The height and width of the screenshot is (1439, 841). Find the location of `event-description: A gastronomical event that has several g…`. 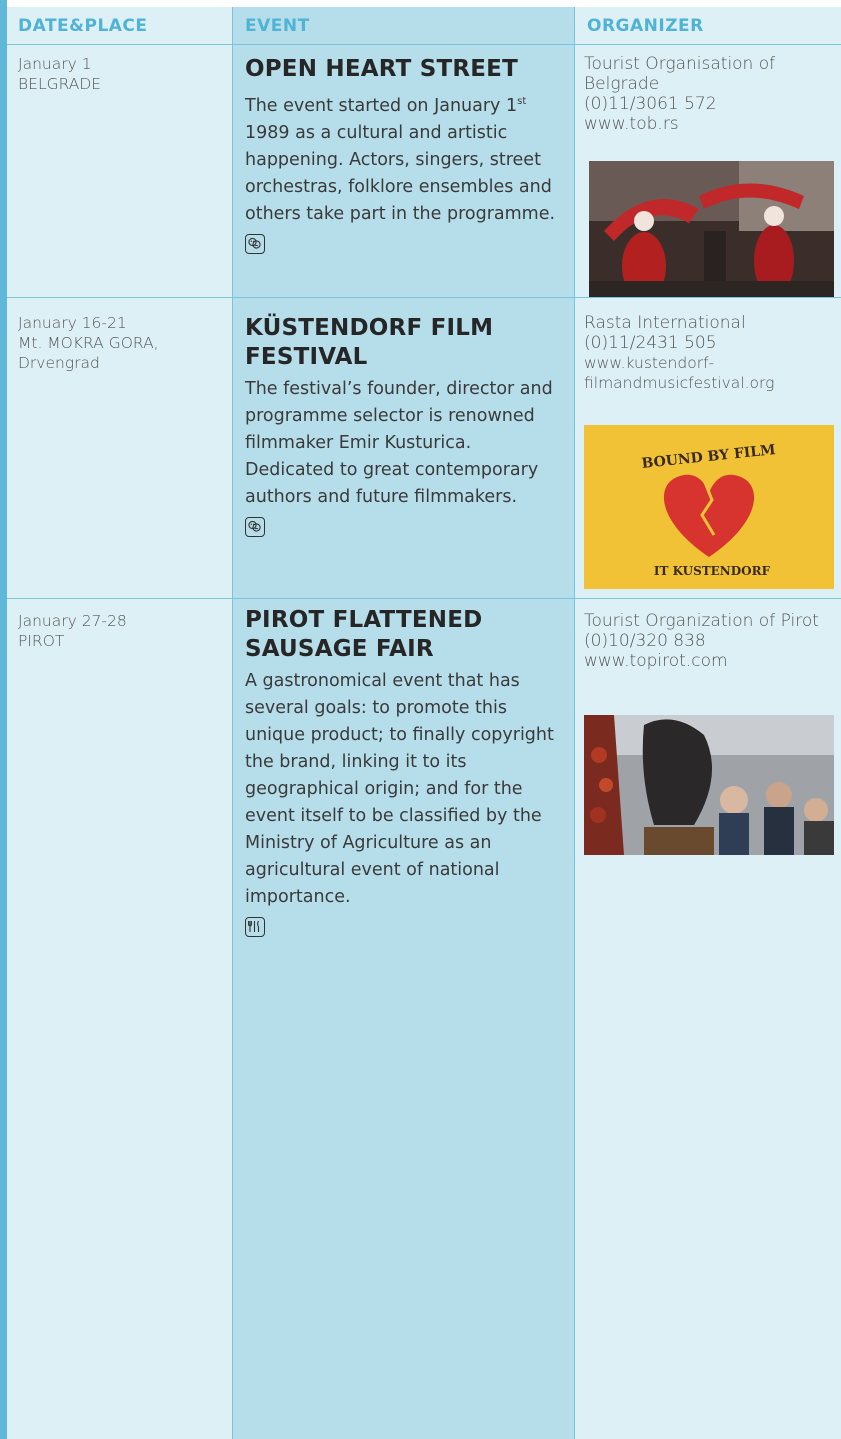

event-description: A gastronomical event that has several g… is located at coordinates (399, 789).